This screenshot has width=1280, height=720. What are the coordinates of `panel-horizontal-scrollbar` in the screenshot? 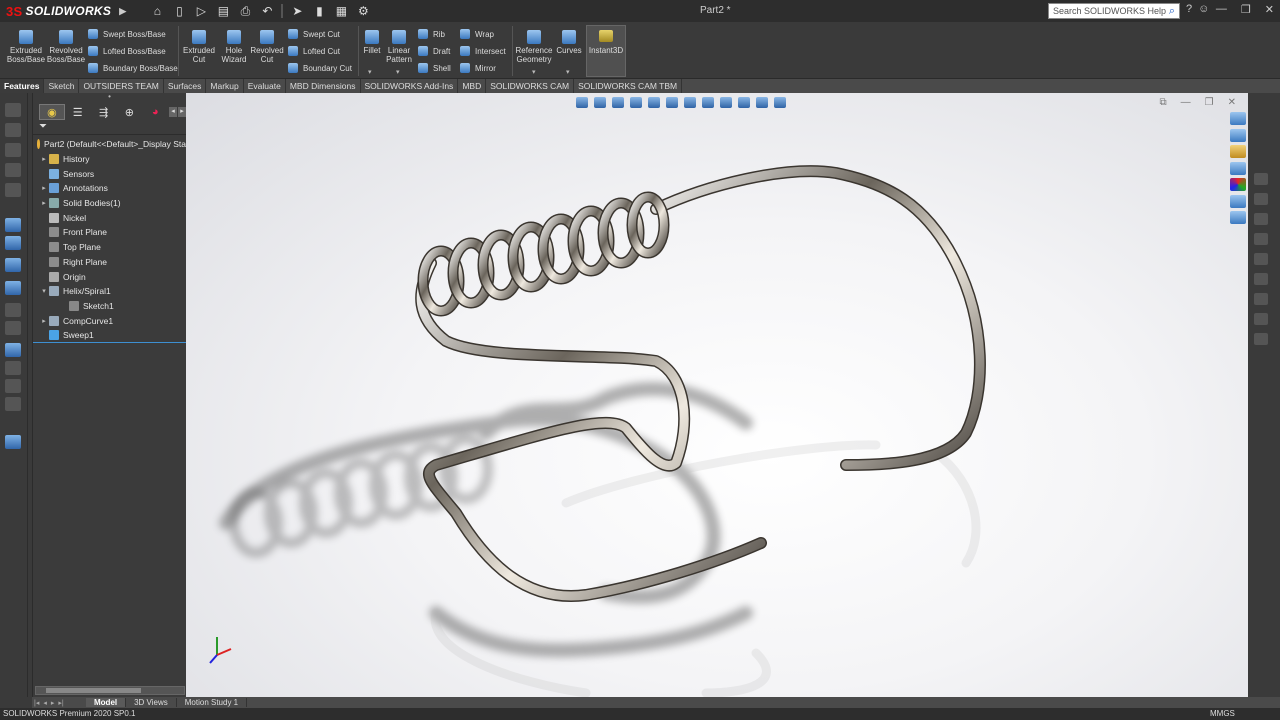 It's located at (110, 690).